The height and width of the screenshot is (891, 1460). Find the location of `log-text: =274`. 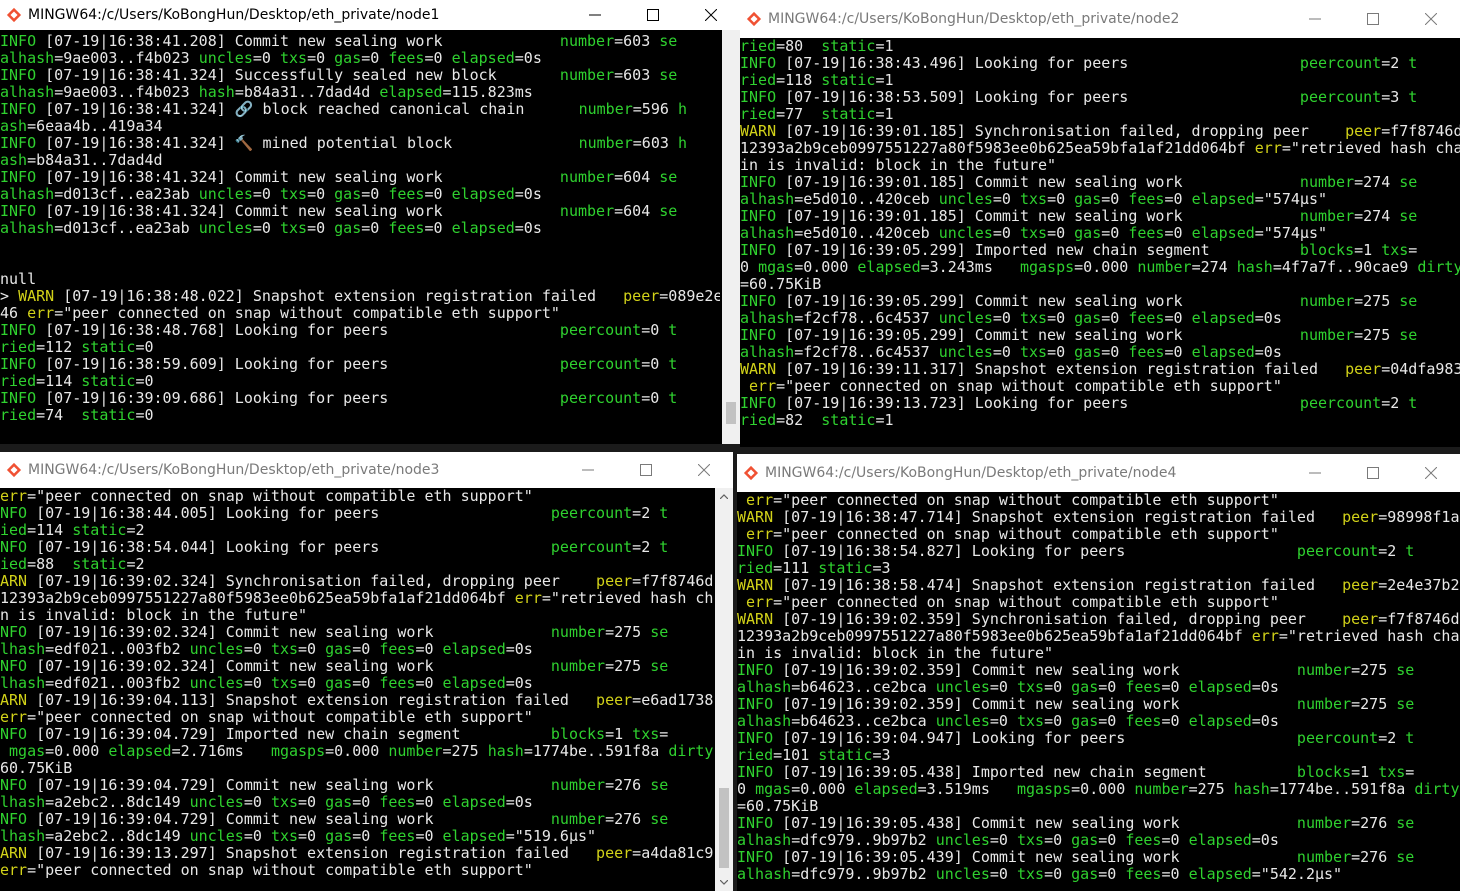

log-text: =274 is located at coordinates (1377, 216).